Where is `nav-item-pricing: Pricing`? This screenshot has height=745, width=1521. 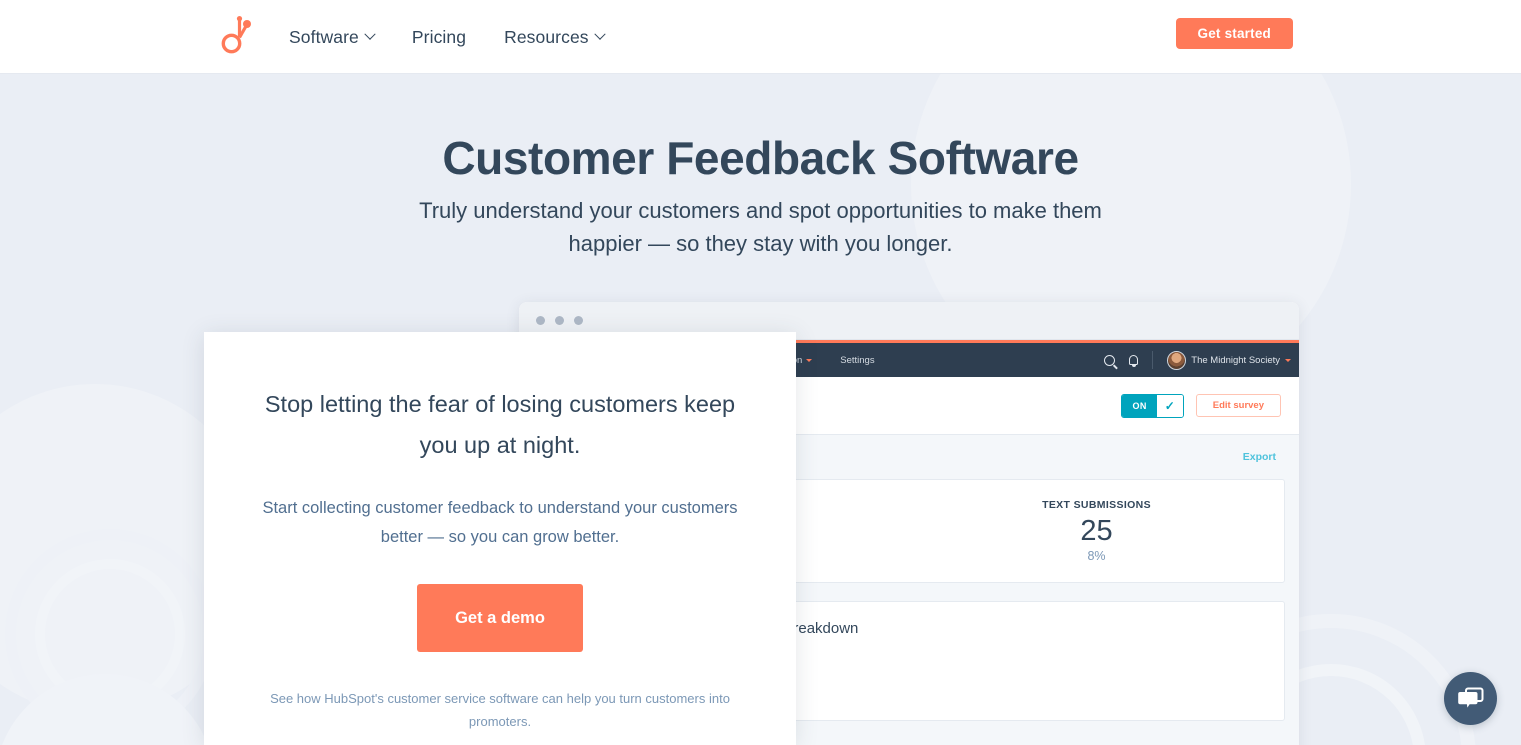 nav-item-pricing: Pricing is located at coordinates (439, 37).